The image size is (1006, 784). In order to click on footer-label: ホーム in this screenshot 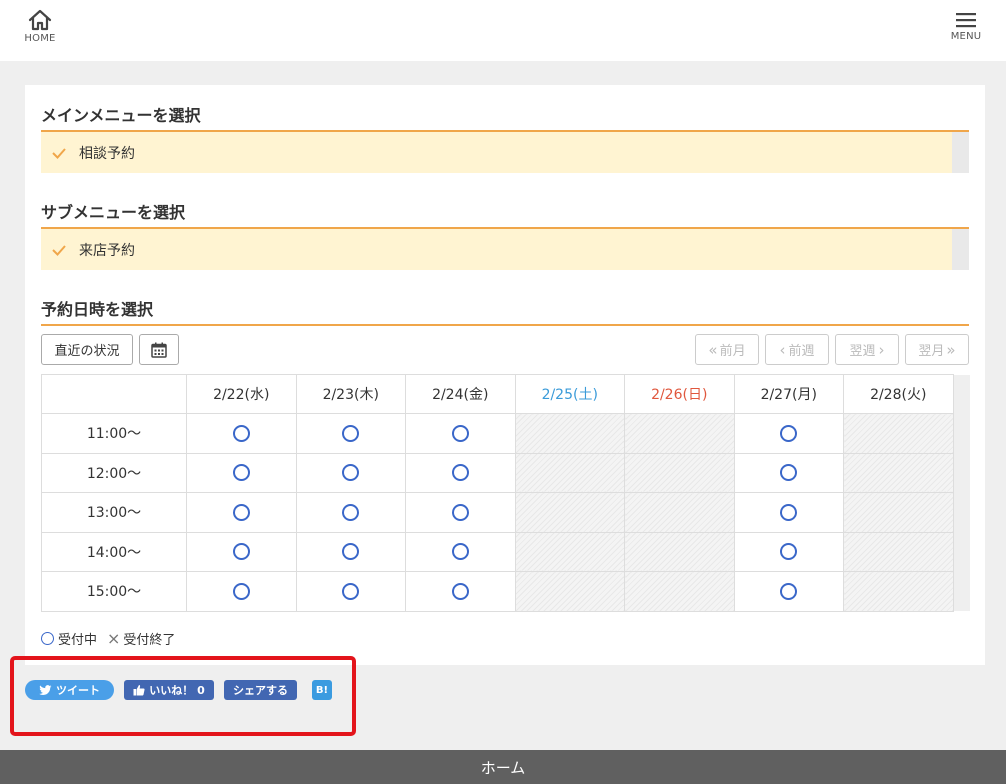, I will do `click(503, 767)`.